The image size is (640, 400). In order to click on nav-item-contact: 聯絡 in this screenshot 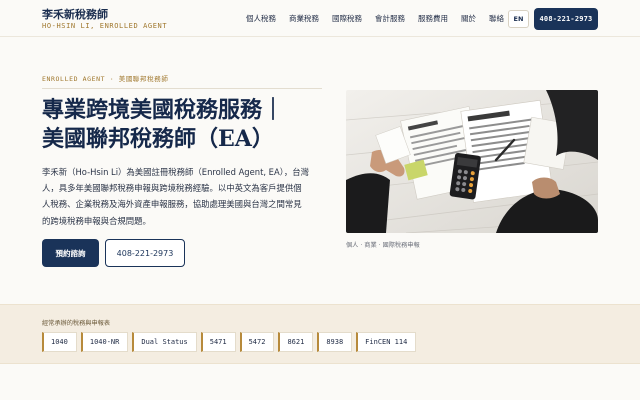, I will do `click(496, 18)`.